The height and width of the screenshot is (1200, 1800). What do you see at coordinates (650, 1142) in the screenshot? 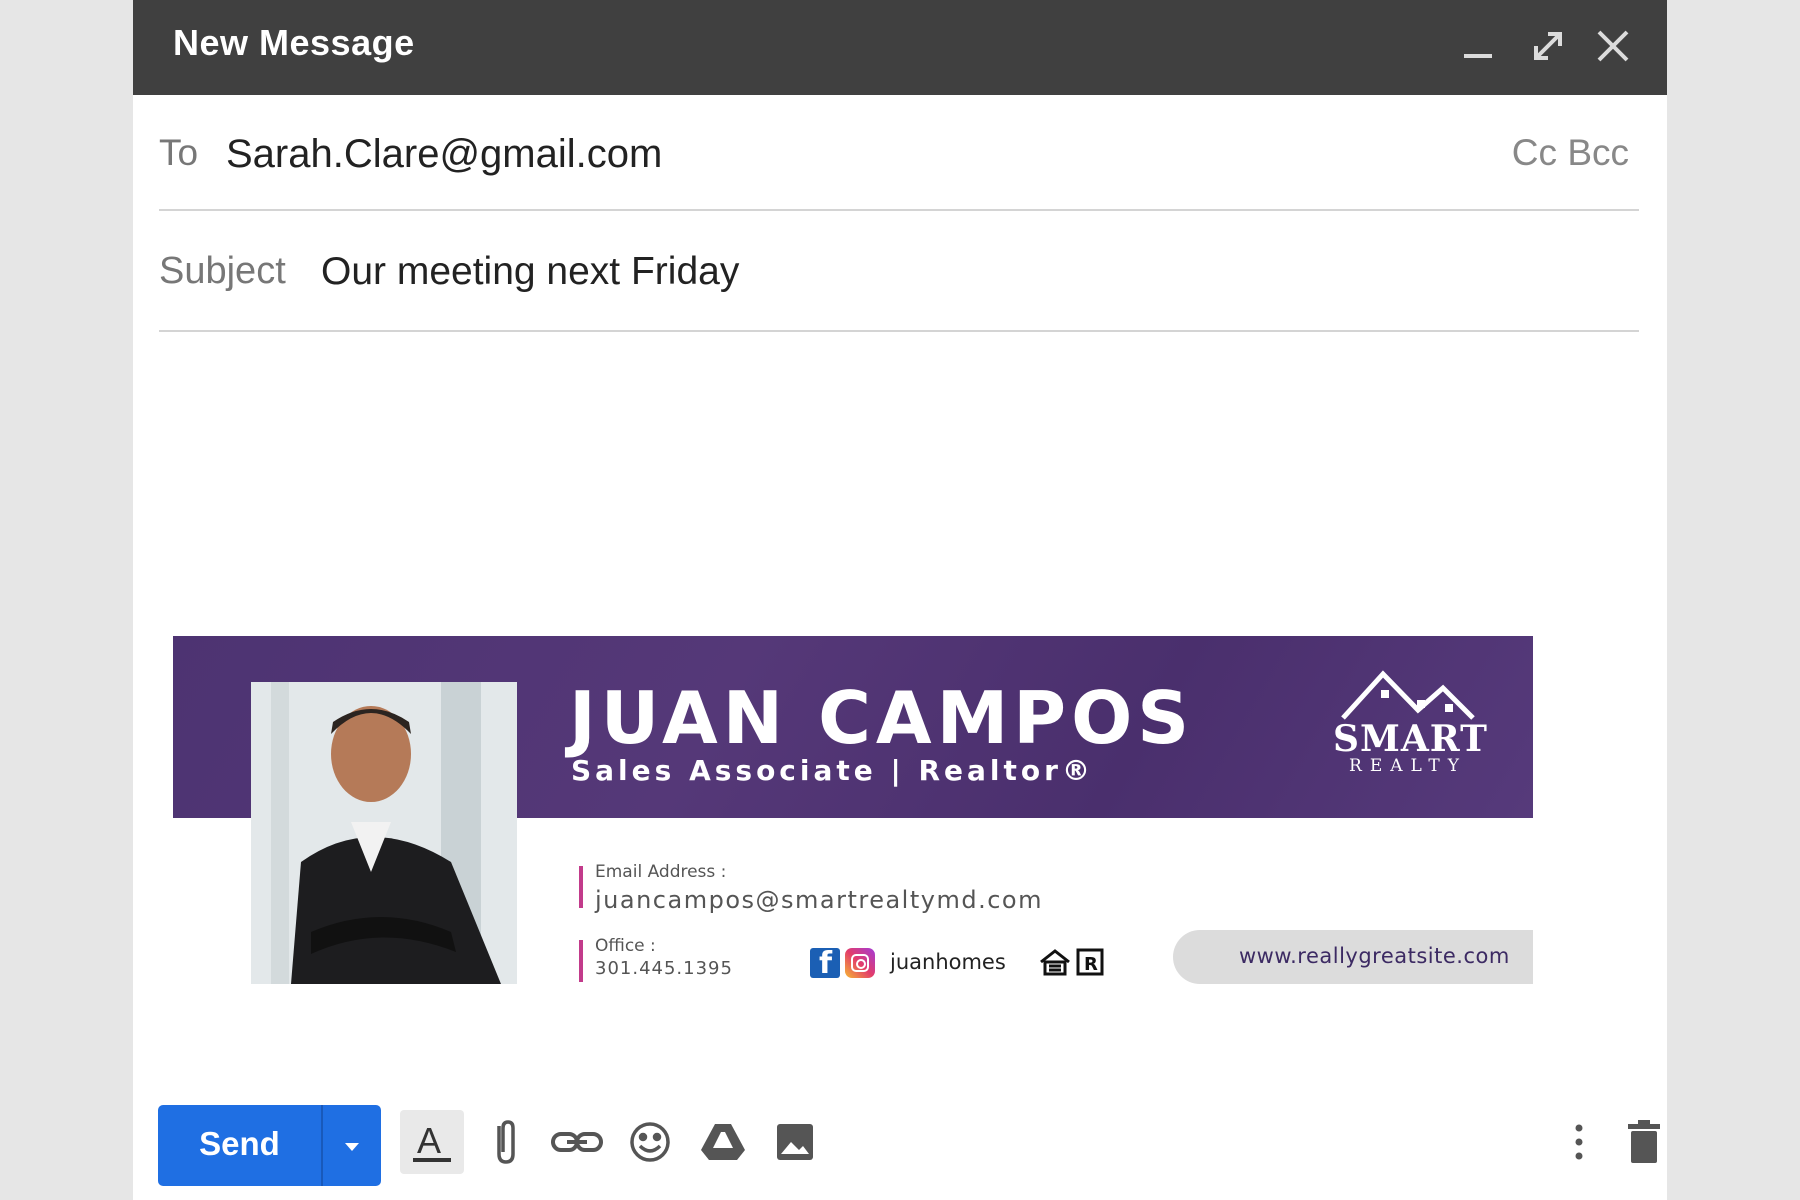
I see `emoji-icon` at bounding box center [650, 1142].